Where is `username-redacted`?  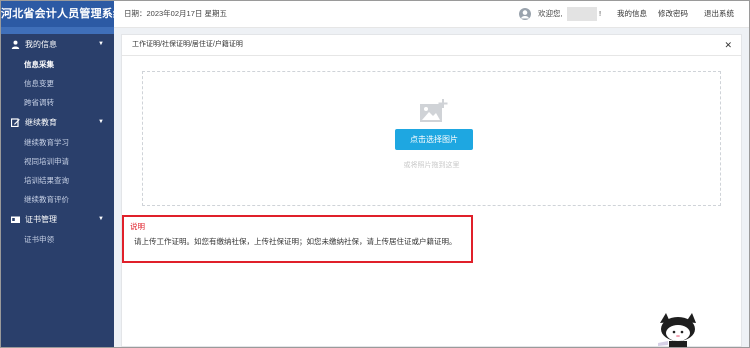 username-redacted is located at coordinates (582, 14).